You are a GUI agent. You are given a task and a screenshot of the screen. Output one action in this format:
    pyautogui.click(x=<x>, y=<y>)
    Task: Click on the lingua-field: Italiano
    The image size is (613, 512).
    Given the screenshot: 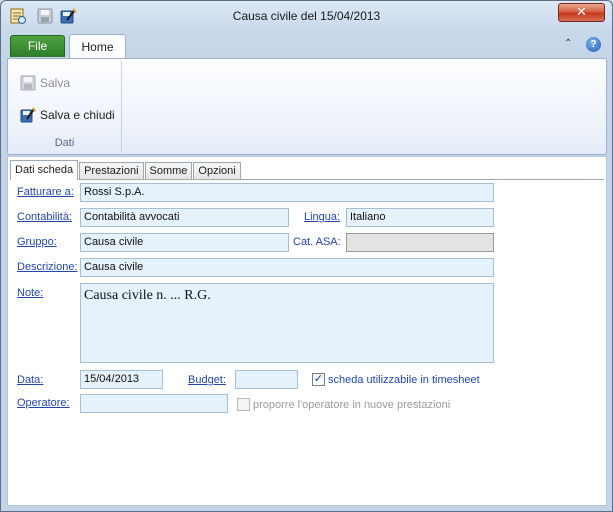 What is the action you would take?
    pyautogui.click(x=420, y=217)
    